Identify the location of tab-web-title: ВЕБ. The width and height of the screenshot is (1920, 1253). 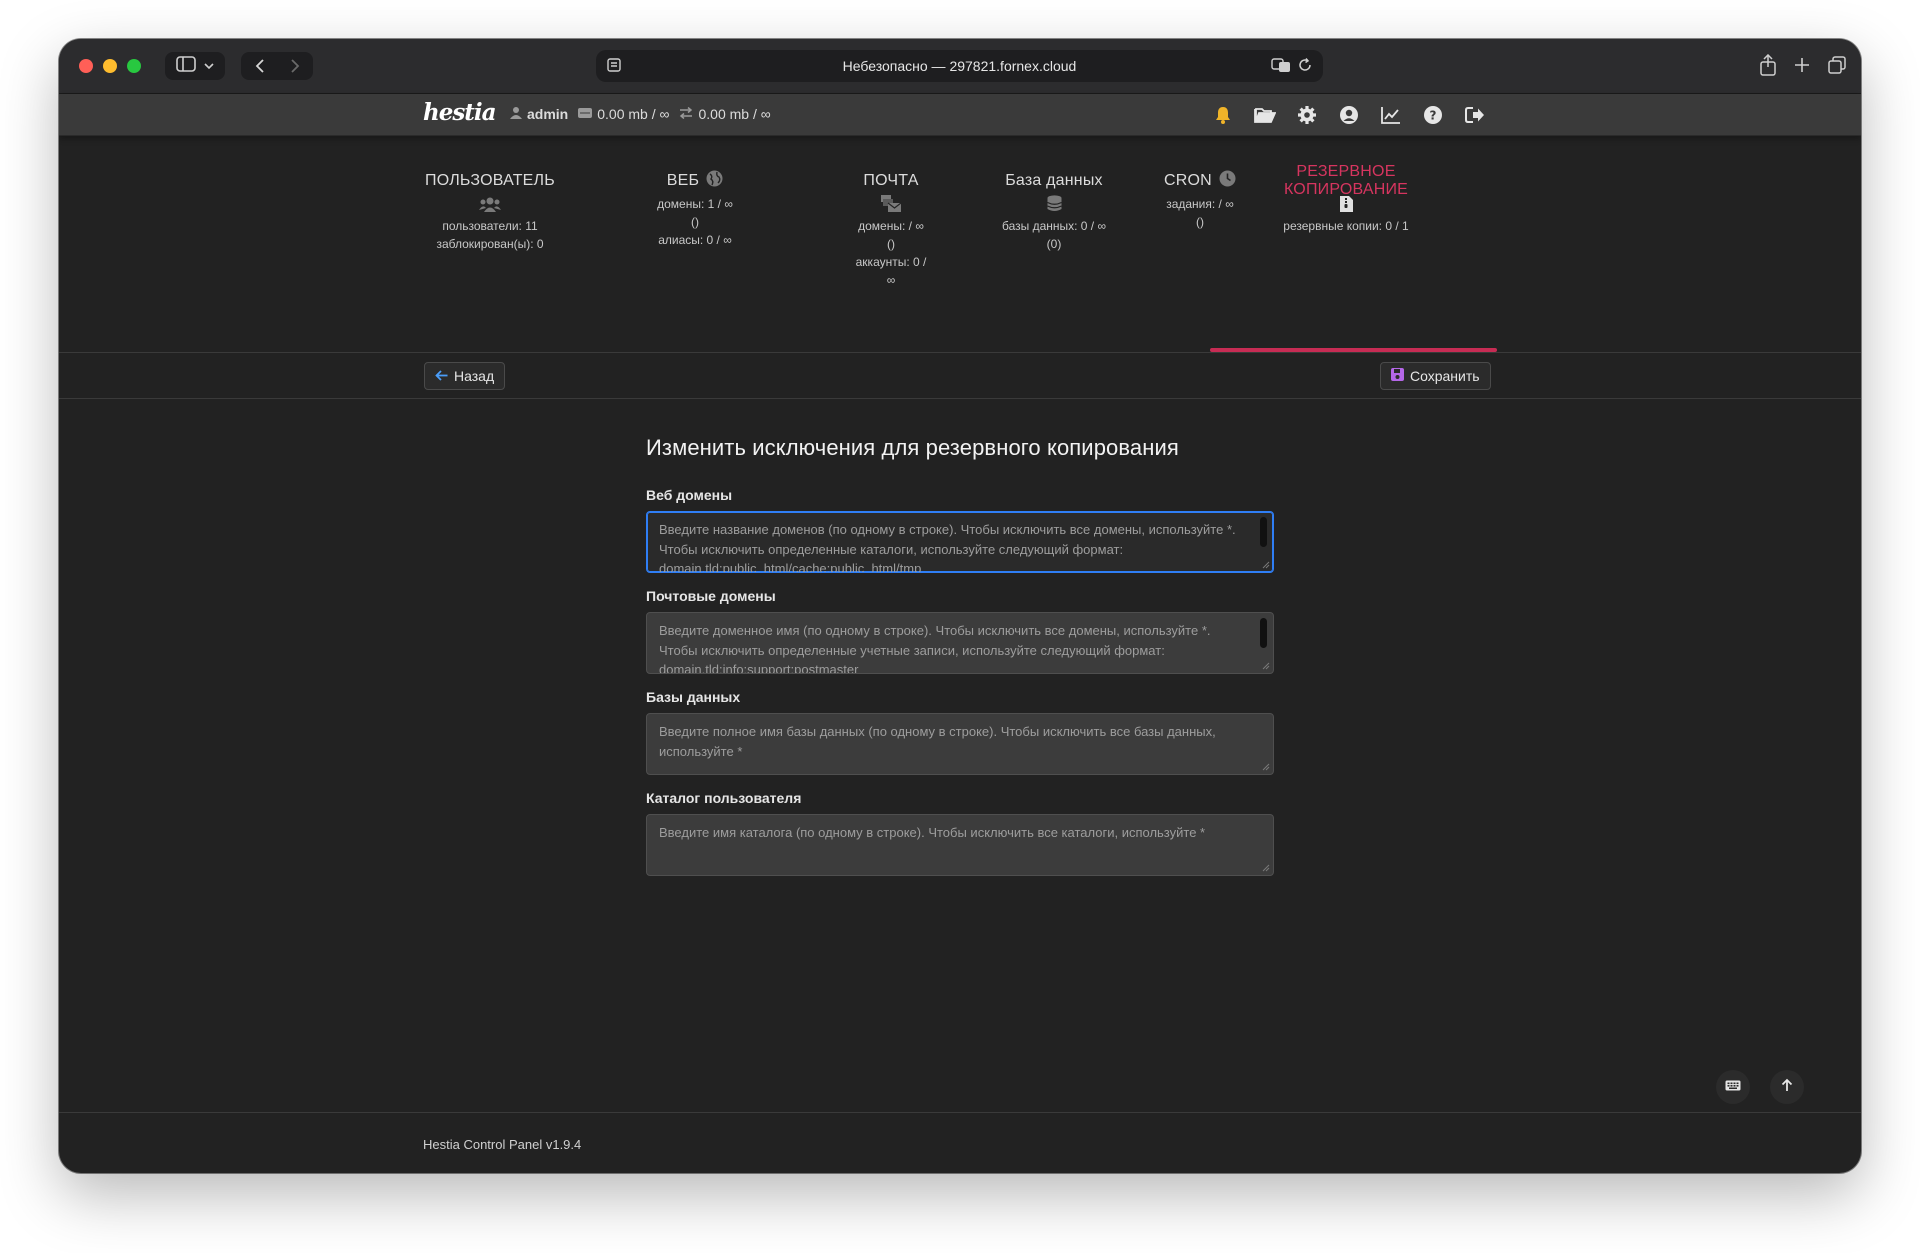
(683, 180).